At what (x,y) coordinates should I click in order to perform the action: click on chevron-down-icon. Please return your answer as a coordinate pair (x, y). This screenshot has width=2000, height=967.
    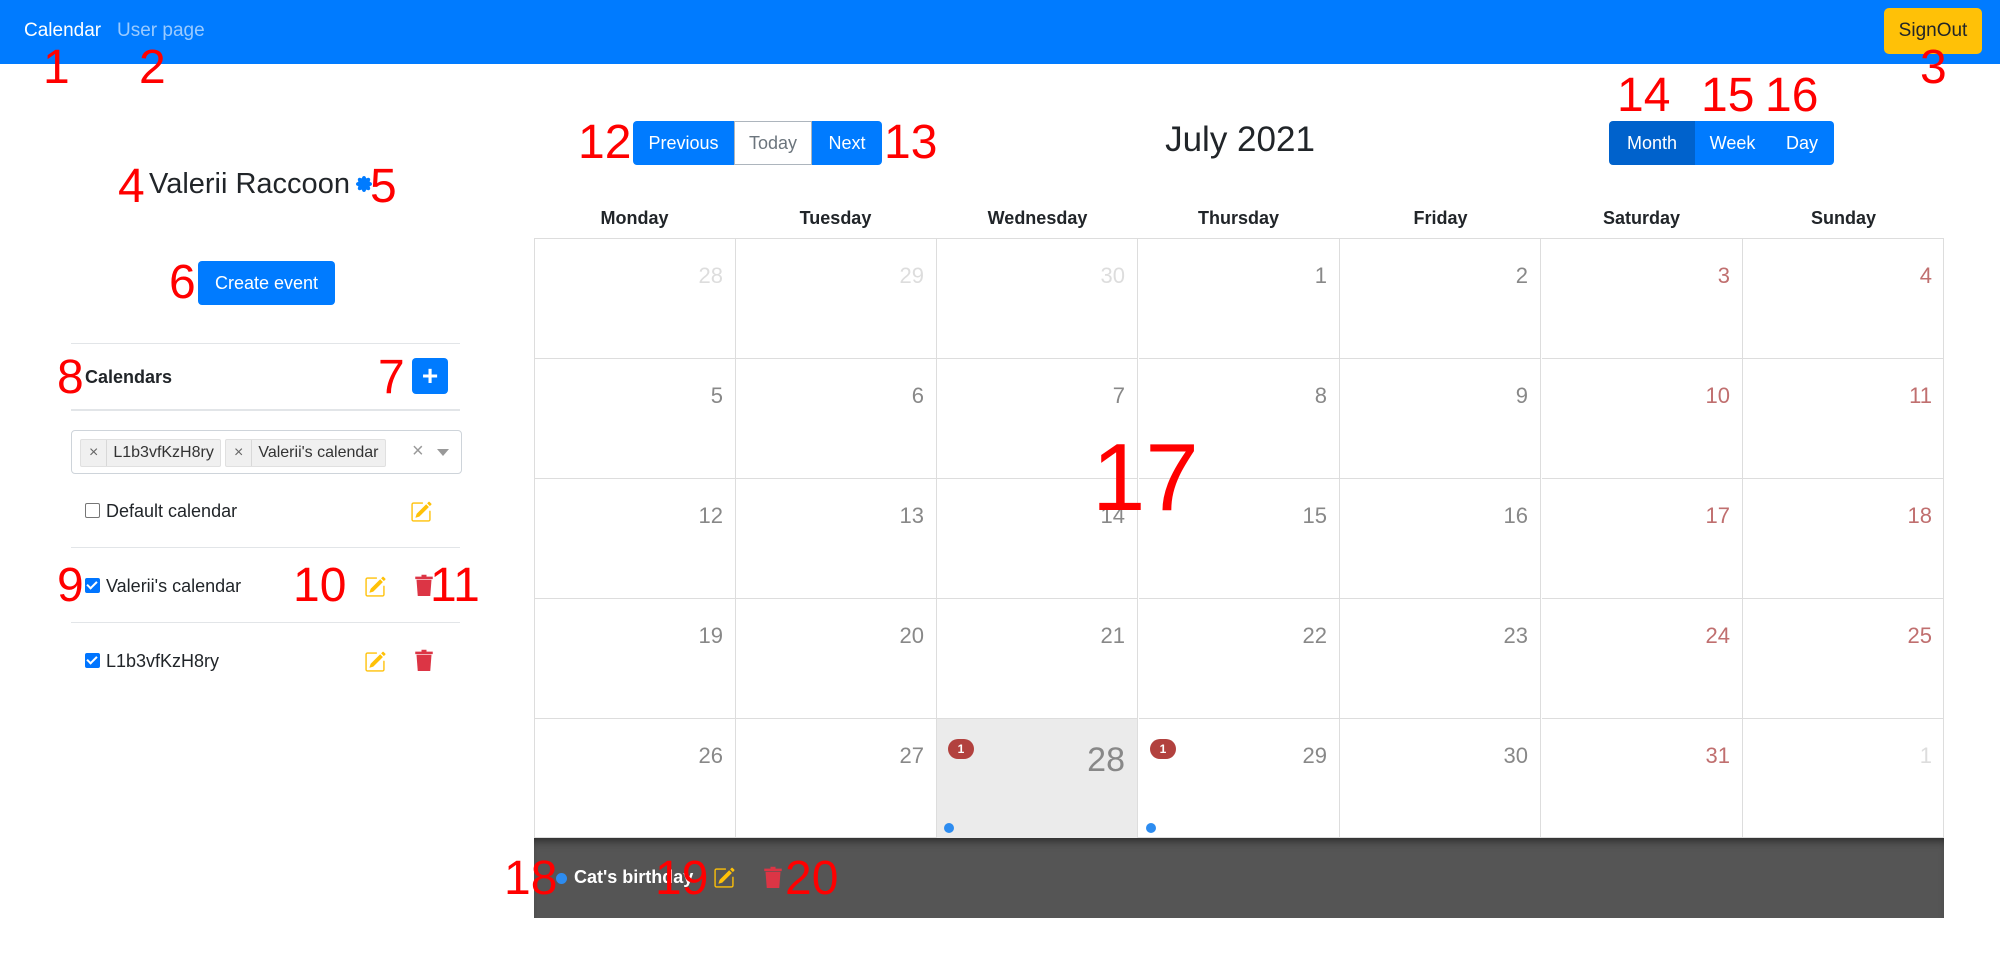
    Looking at the image, I should click on (443, 452).